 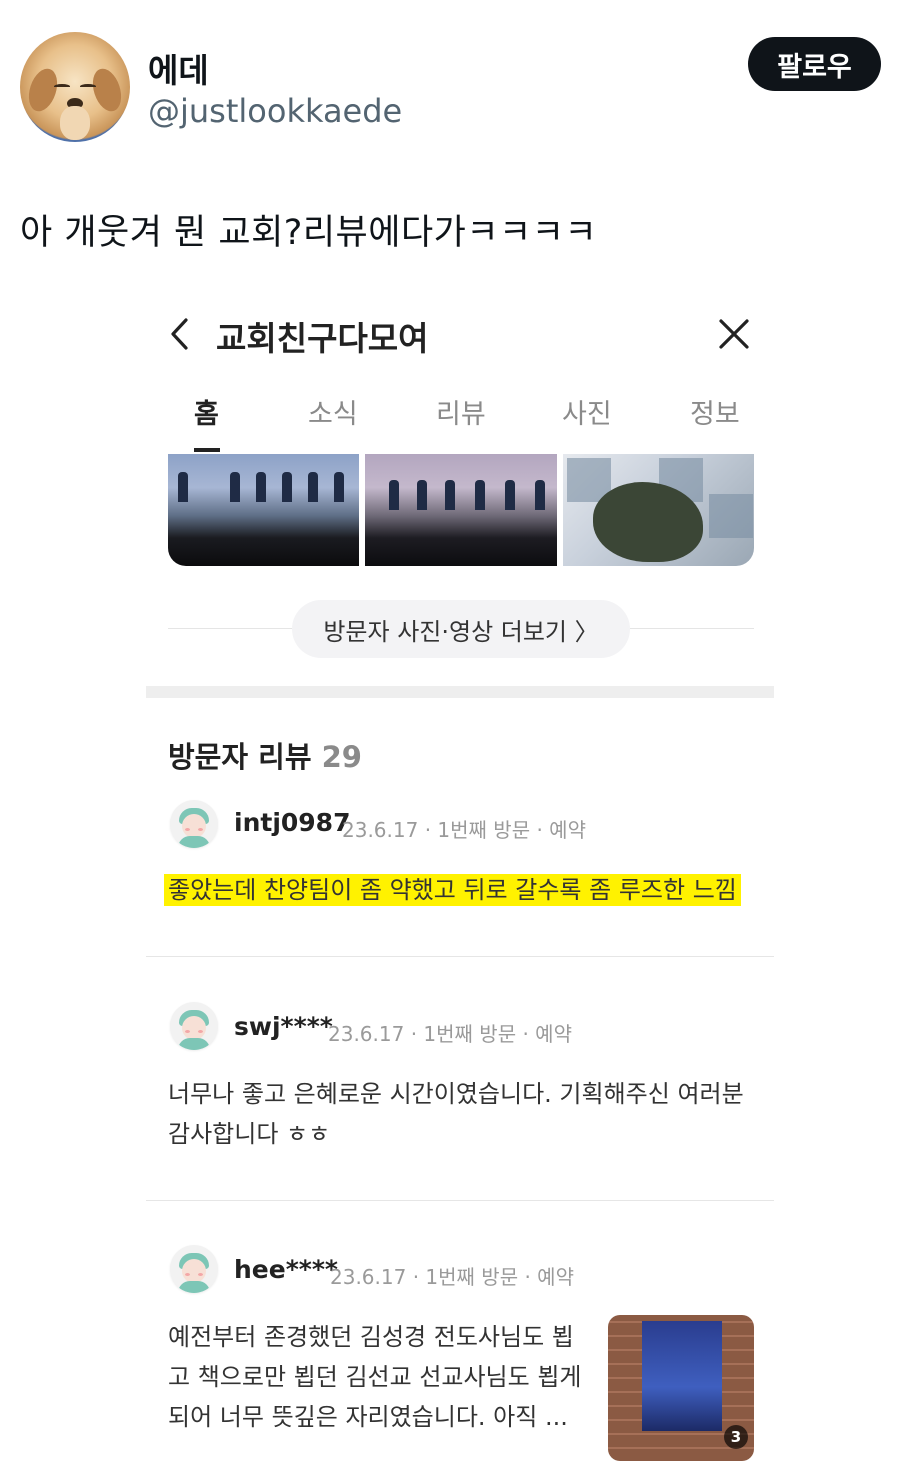 What do you see at coordinates (375, 1377) in the screenshot?
I see `review-text-line: 고 책으로만 뵙던 김선교 선교사님도 뵙게` at bounding box center [375, 1377].